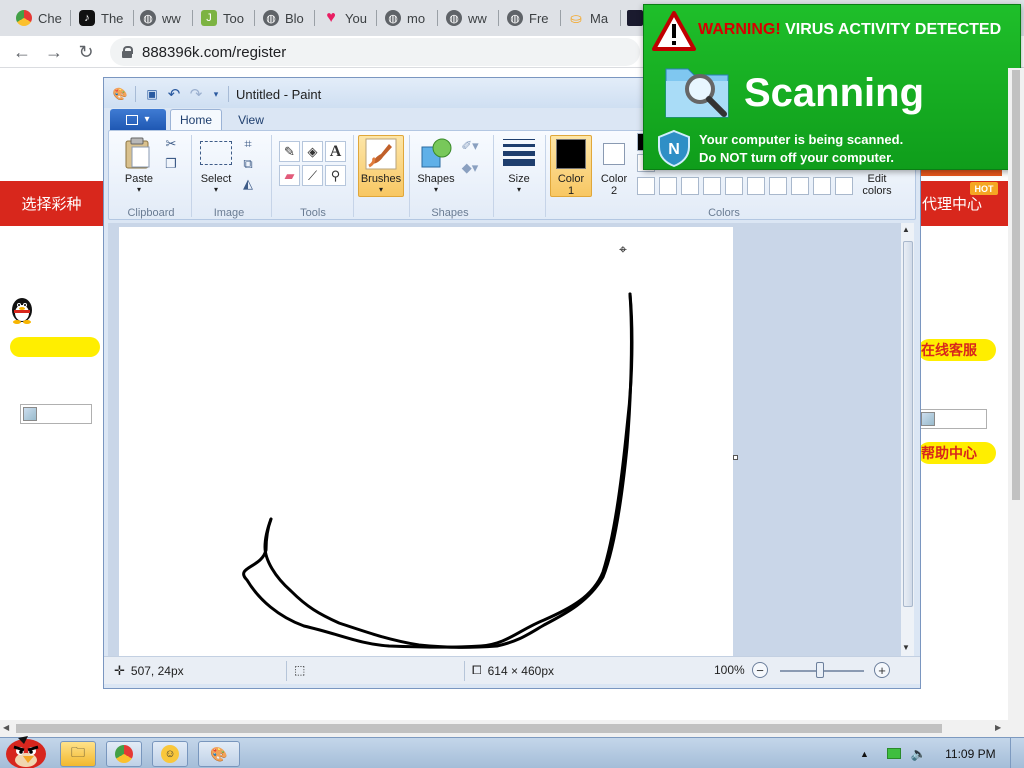  I want to click on color-picker-icon: ⟋, so click(312, 175).